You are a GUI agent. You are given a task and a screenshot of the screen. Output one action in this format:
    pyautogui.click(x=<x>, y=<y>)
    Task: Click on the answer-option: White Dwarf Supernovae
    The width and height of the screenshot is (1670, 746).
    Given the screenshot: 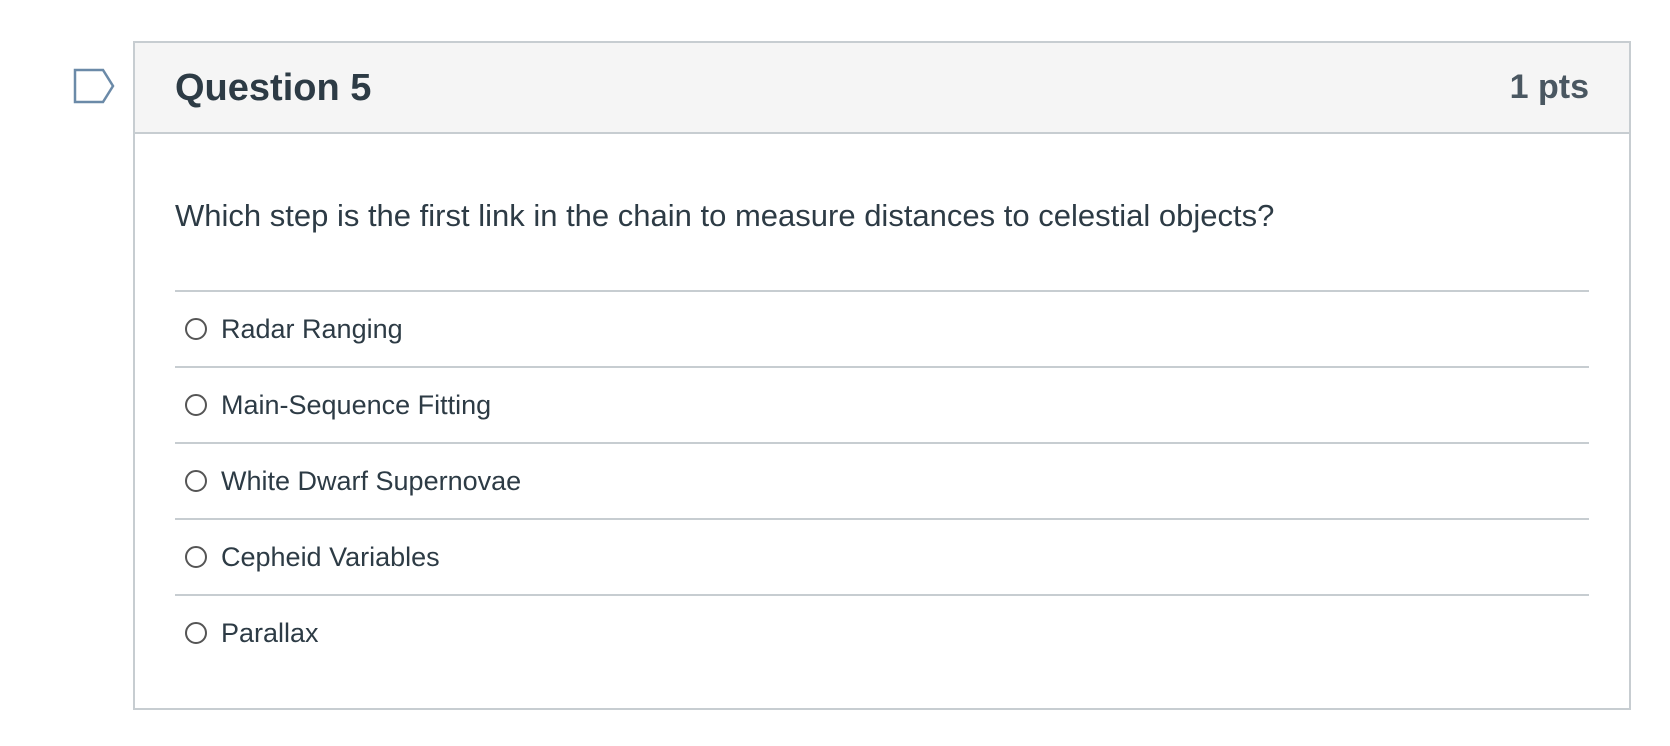 What is the action you would take?
    pyautogui.click(x=882, y=480)
    